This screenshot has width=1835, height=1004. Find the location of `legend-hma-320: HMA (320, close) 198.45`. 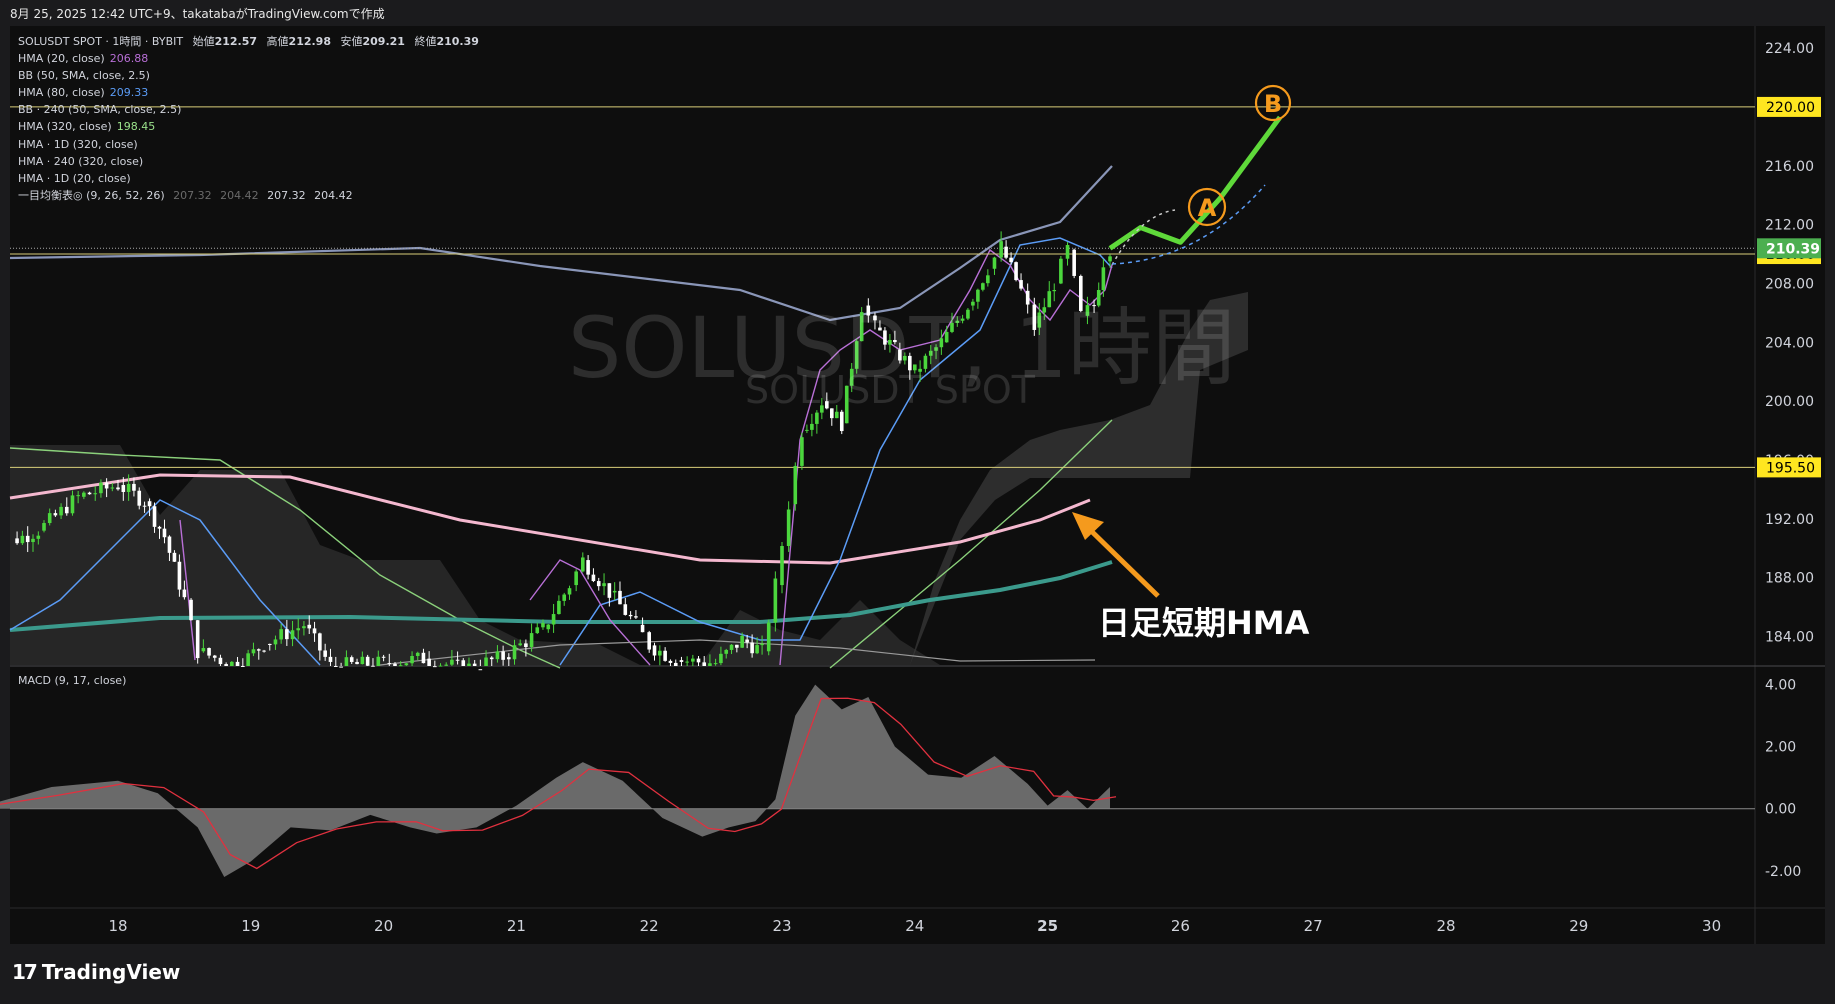

legend-hma-320: HMA (320, close) 198.45 is located at coordinates (248, 126).